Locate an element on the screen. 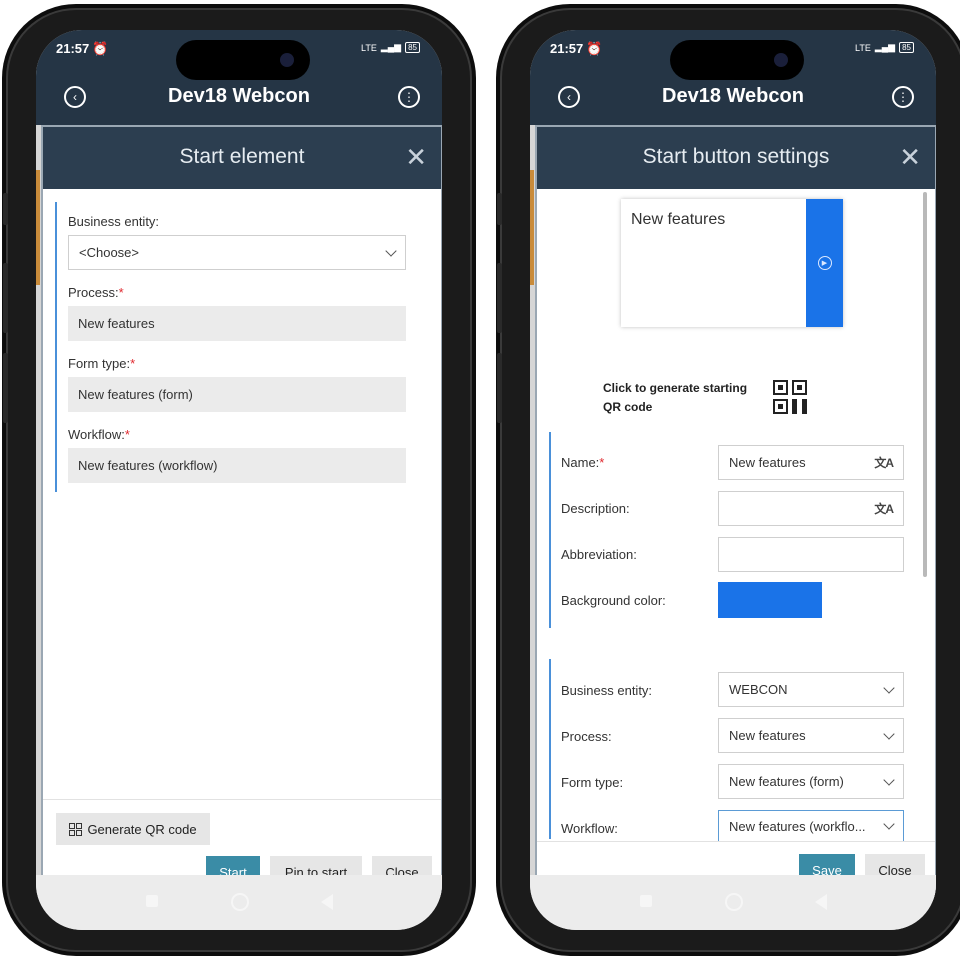  description-input: 文A is located at coordinates (811, 508).